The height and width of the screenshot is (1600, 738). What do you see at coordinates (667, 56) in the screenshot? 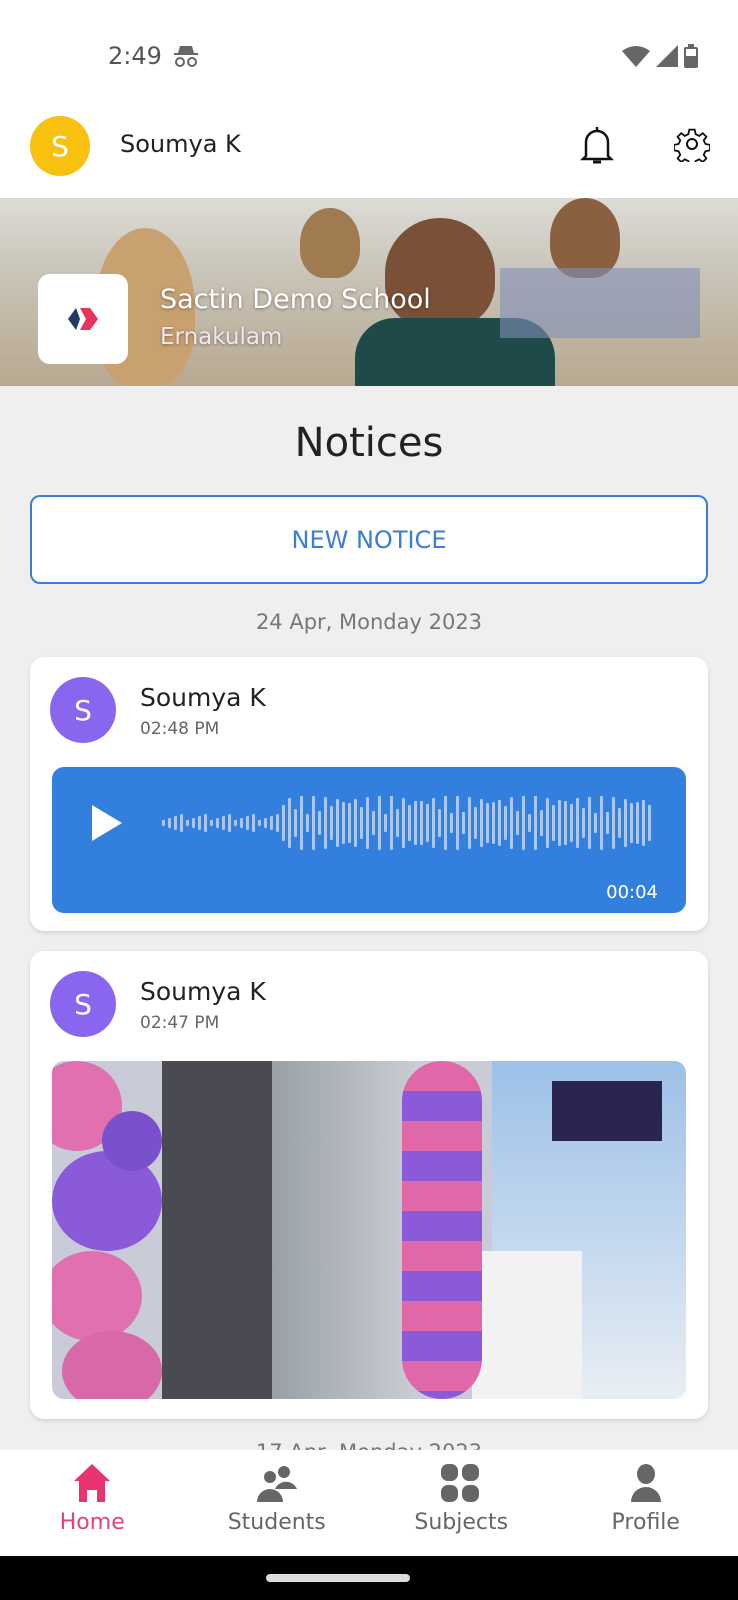
I see `signal-icon` at bounding box center [667, 56].